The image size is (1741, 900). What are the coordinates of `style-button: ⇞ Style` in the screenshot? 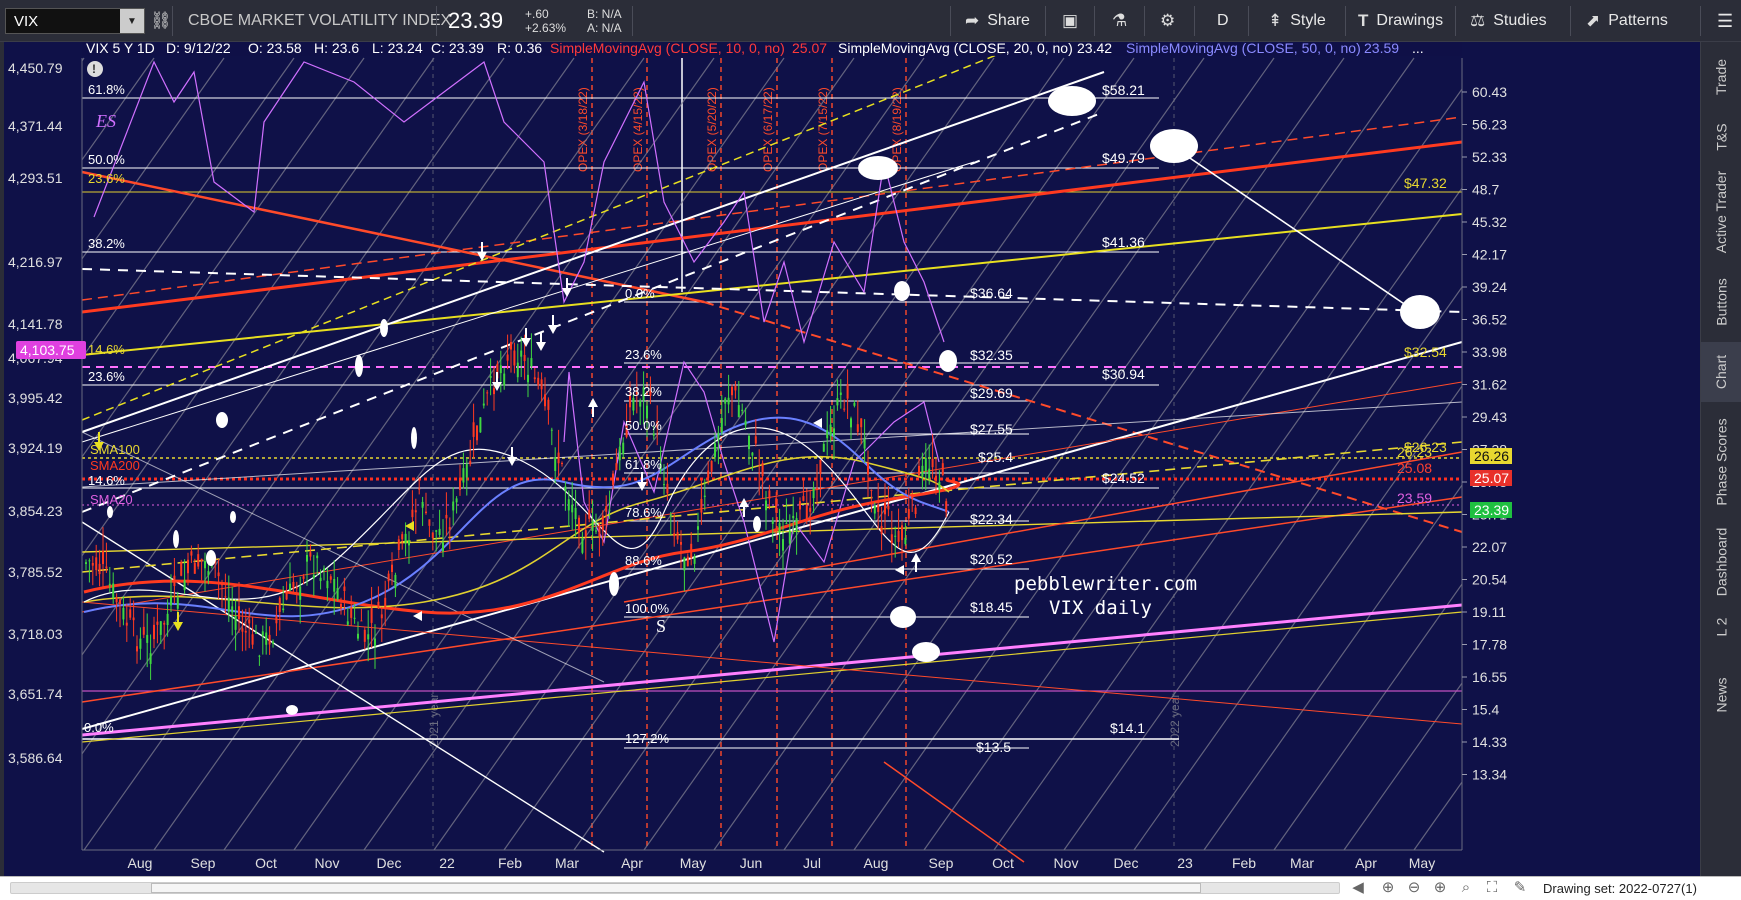 It's located at (1297, 21).